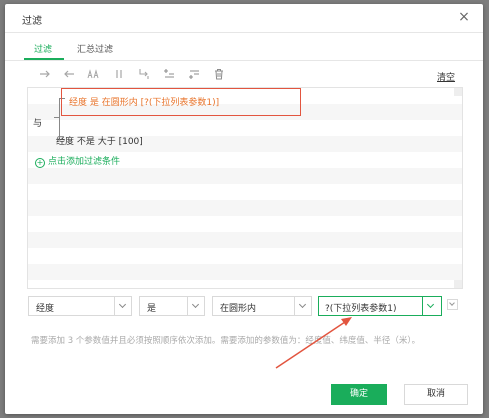 The height and width of the screenshot is (418, 489). Describe the element at coordinates (172, 306) in the screenshot. I see `operator-select: 是` at that location.